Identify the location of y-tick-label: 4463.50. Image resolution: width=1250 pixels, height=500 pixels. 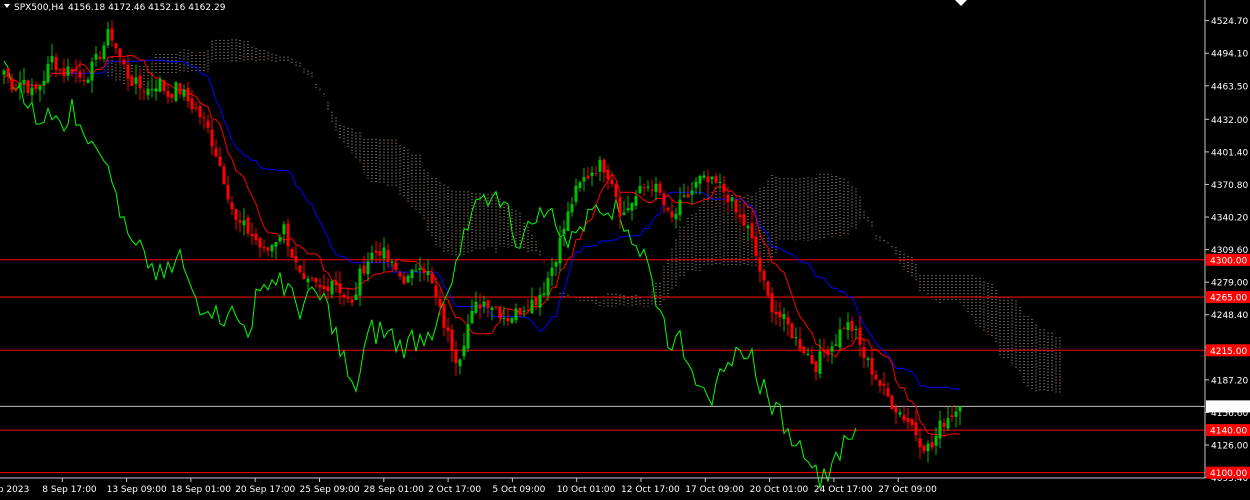
(1229, 87).